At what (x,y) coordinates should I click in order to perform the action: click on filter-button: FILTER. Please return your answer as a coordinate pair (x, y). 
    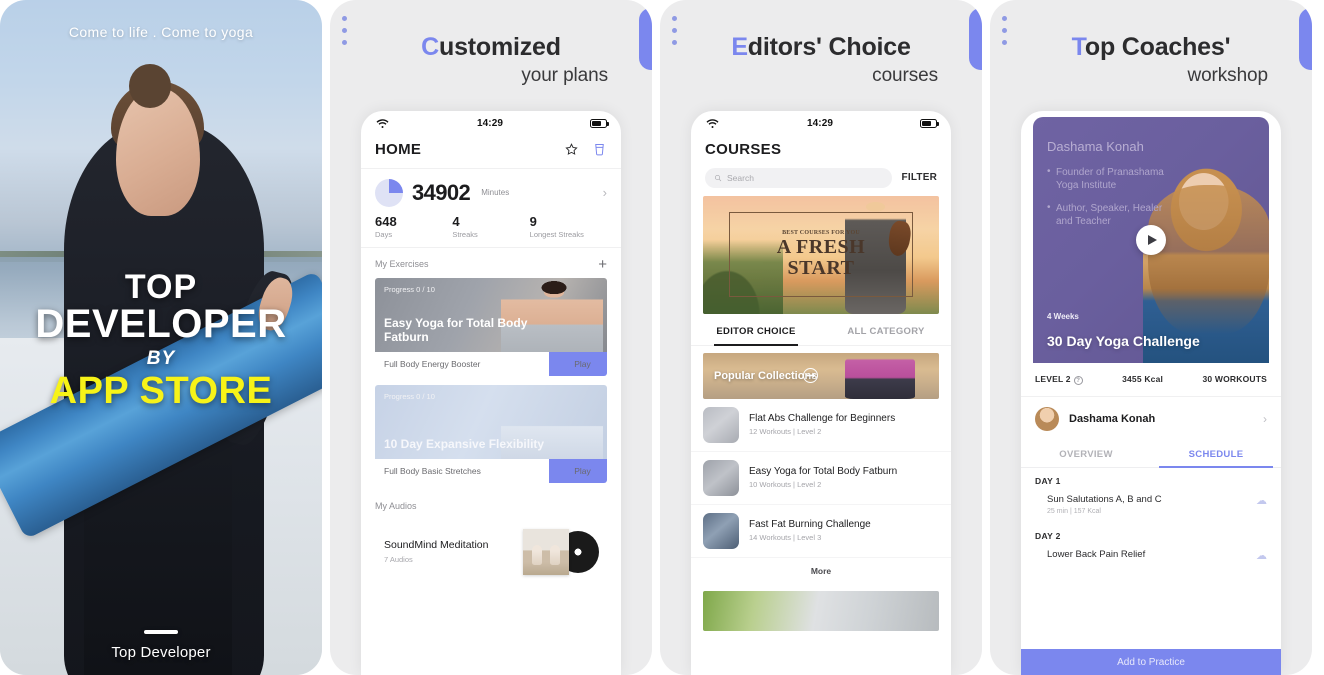
    Looking at the image, I should click on (919, 177).